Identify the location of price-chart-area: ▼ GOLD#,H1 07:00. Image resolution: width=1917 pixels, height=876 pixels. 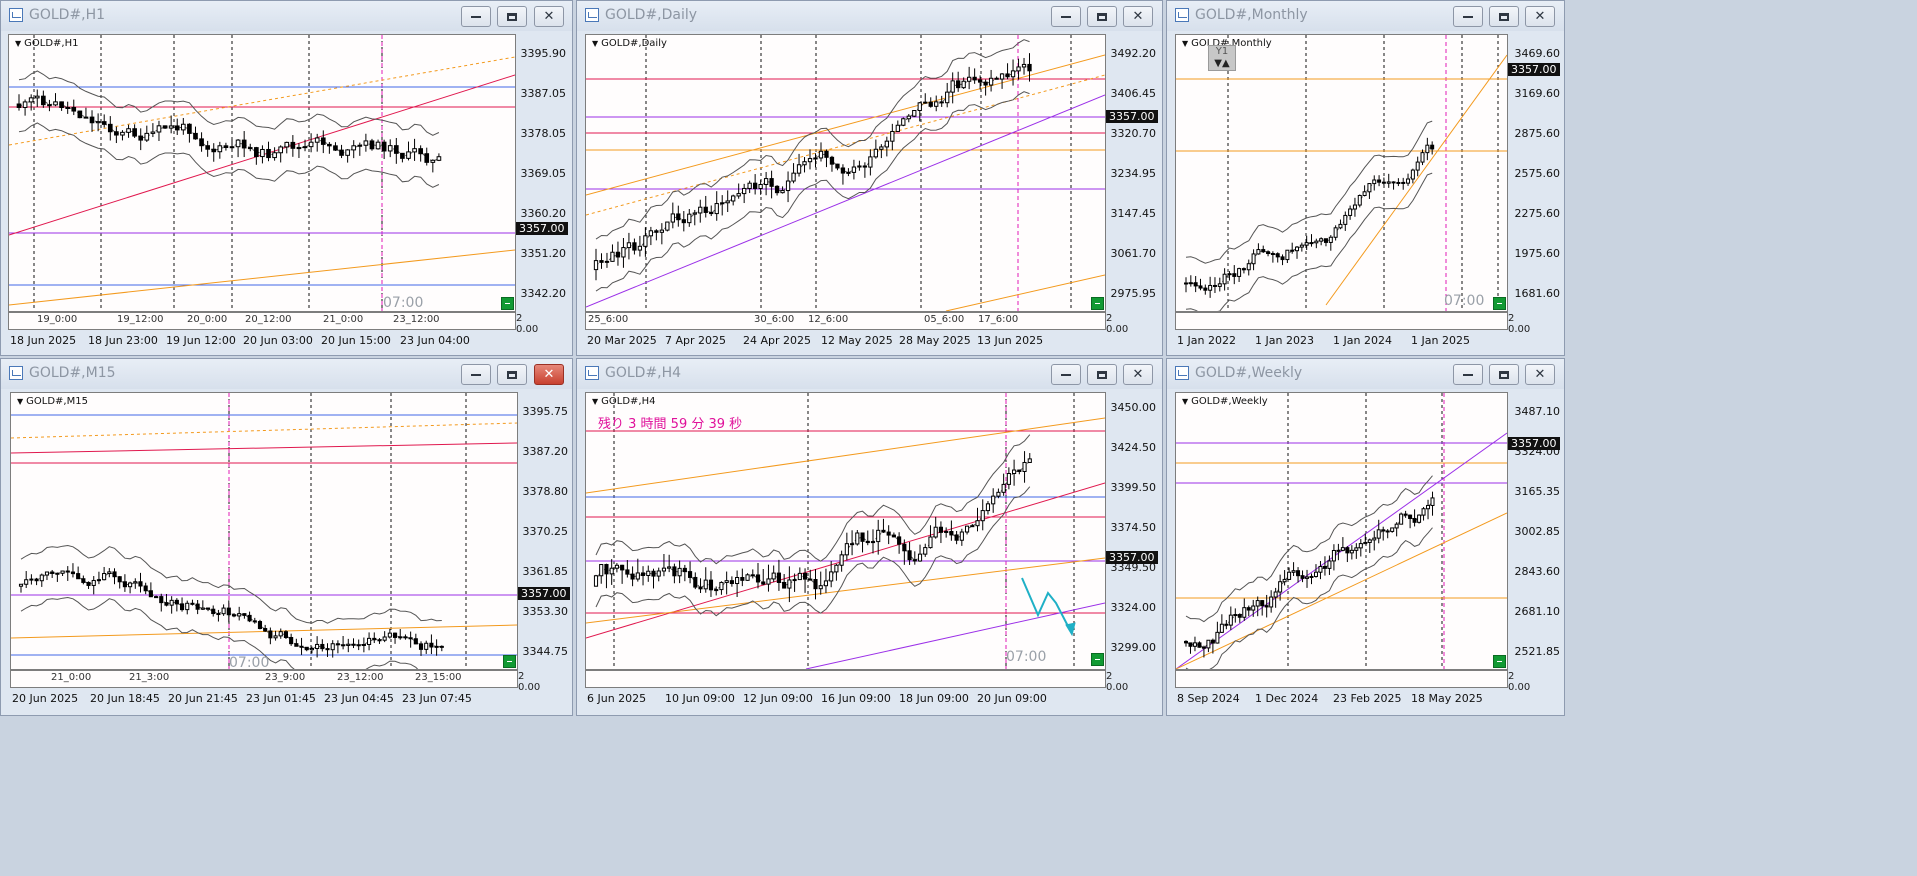
(262, 173).